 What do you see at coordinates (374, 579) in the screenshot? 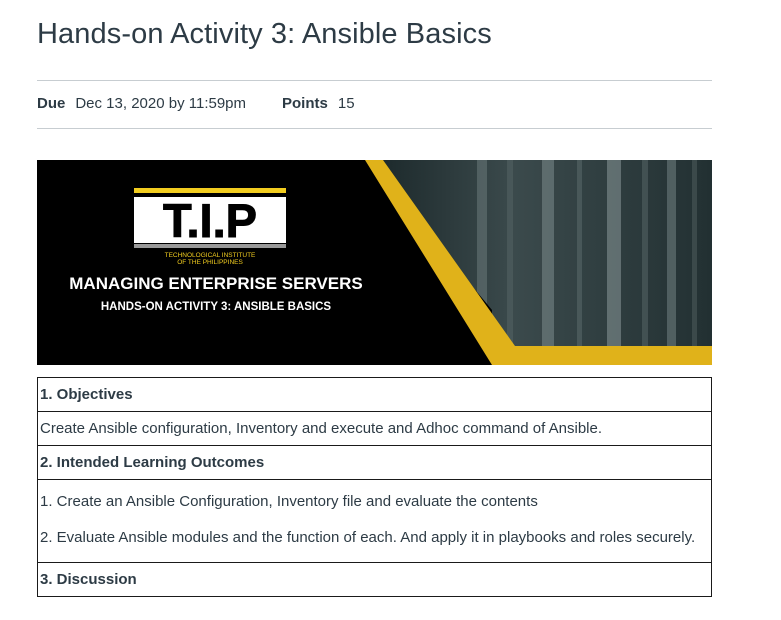
I see `discussion-heading: 3. Discussion` at bounding box center [374, 579].